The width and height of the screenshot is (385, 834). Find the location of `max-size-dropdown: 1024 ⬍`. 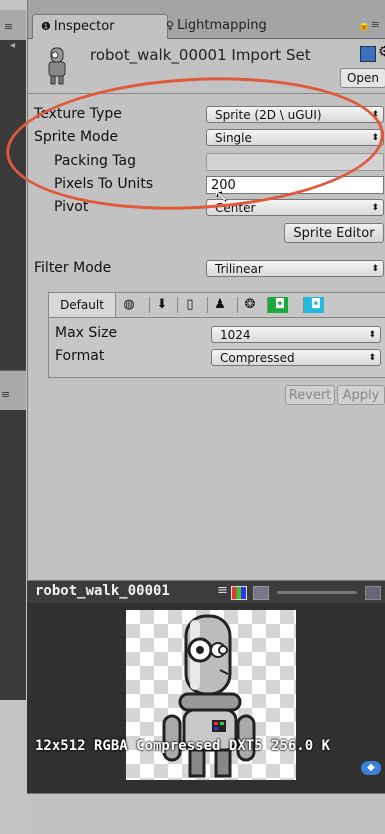

max-size-dropdown: 1024 ⬍ is located at coordinates (296, 334).